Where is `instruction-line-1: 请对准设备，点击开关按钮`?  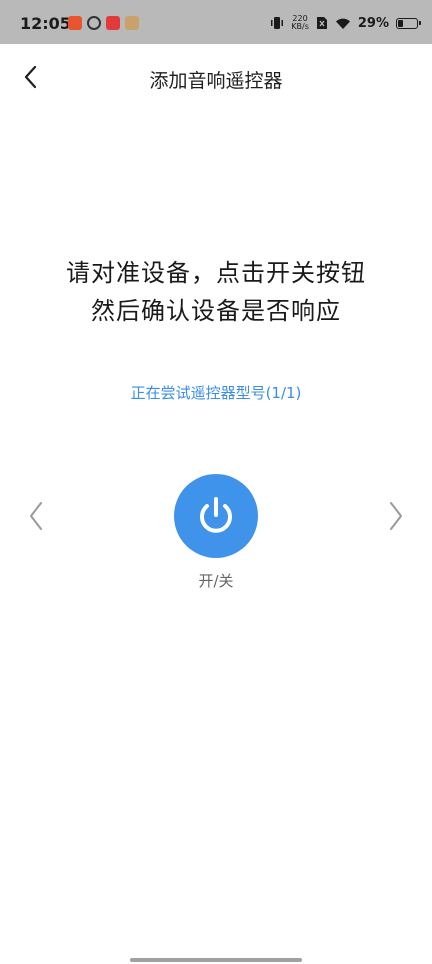 instruction-line-1: 请对准设备，点击开关按钮 is located at coordinates (216, 273).